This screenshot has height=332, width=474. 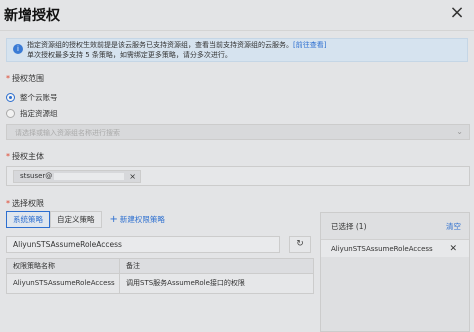 I want to click on selected-panel: 已选择 (1) 清空 AliyunSTSAssumeRoleAccess ✕, so click(x=395, y=272).